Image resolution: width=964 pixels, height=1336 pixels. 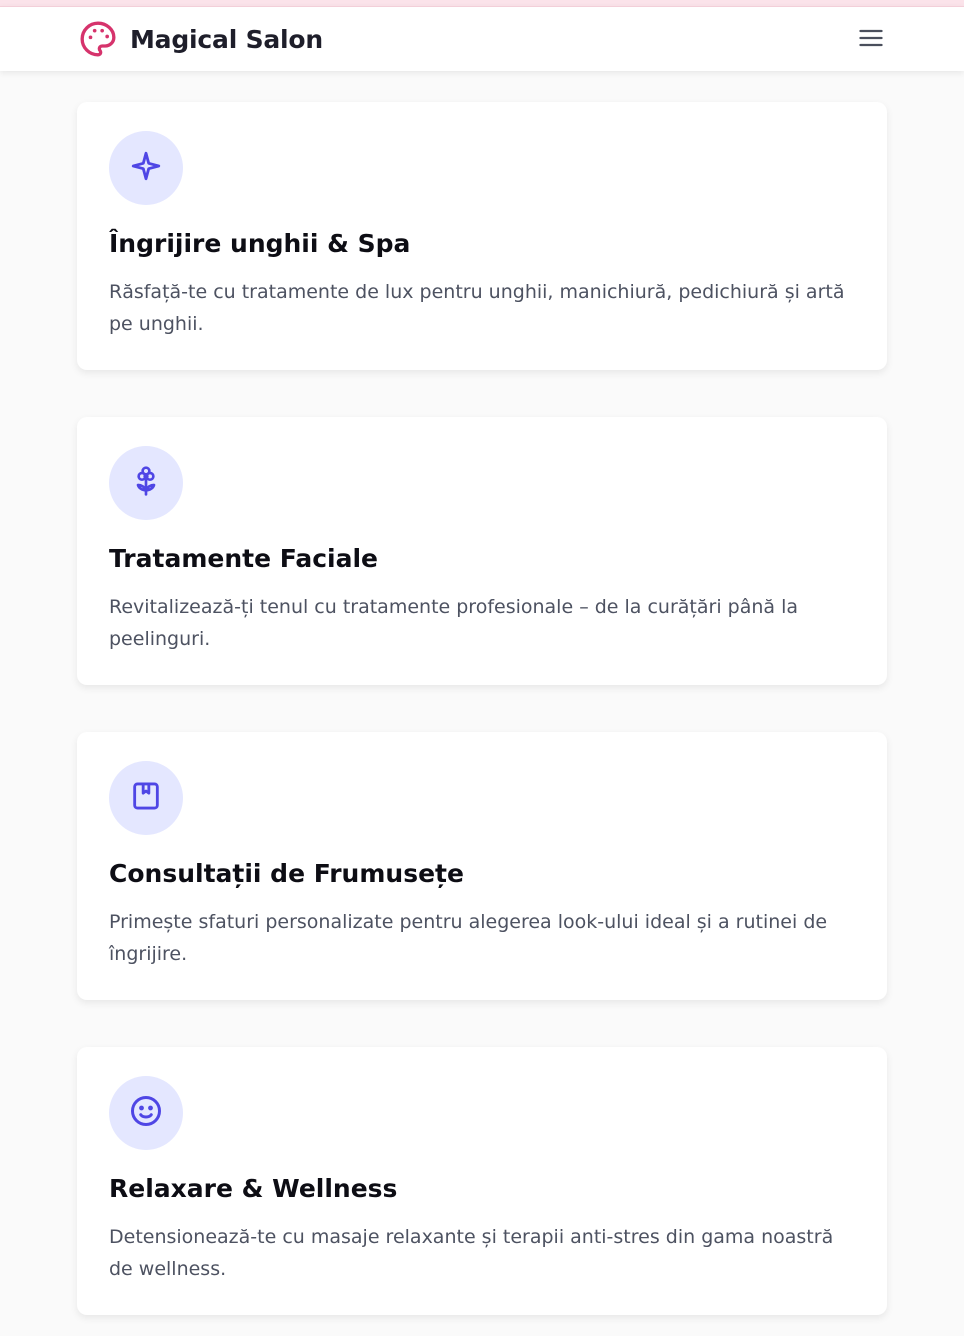 I want to click on service-title: Tratamente Faciale, so click(x=244, y=558).